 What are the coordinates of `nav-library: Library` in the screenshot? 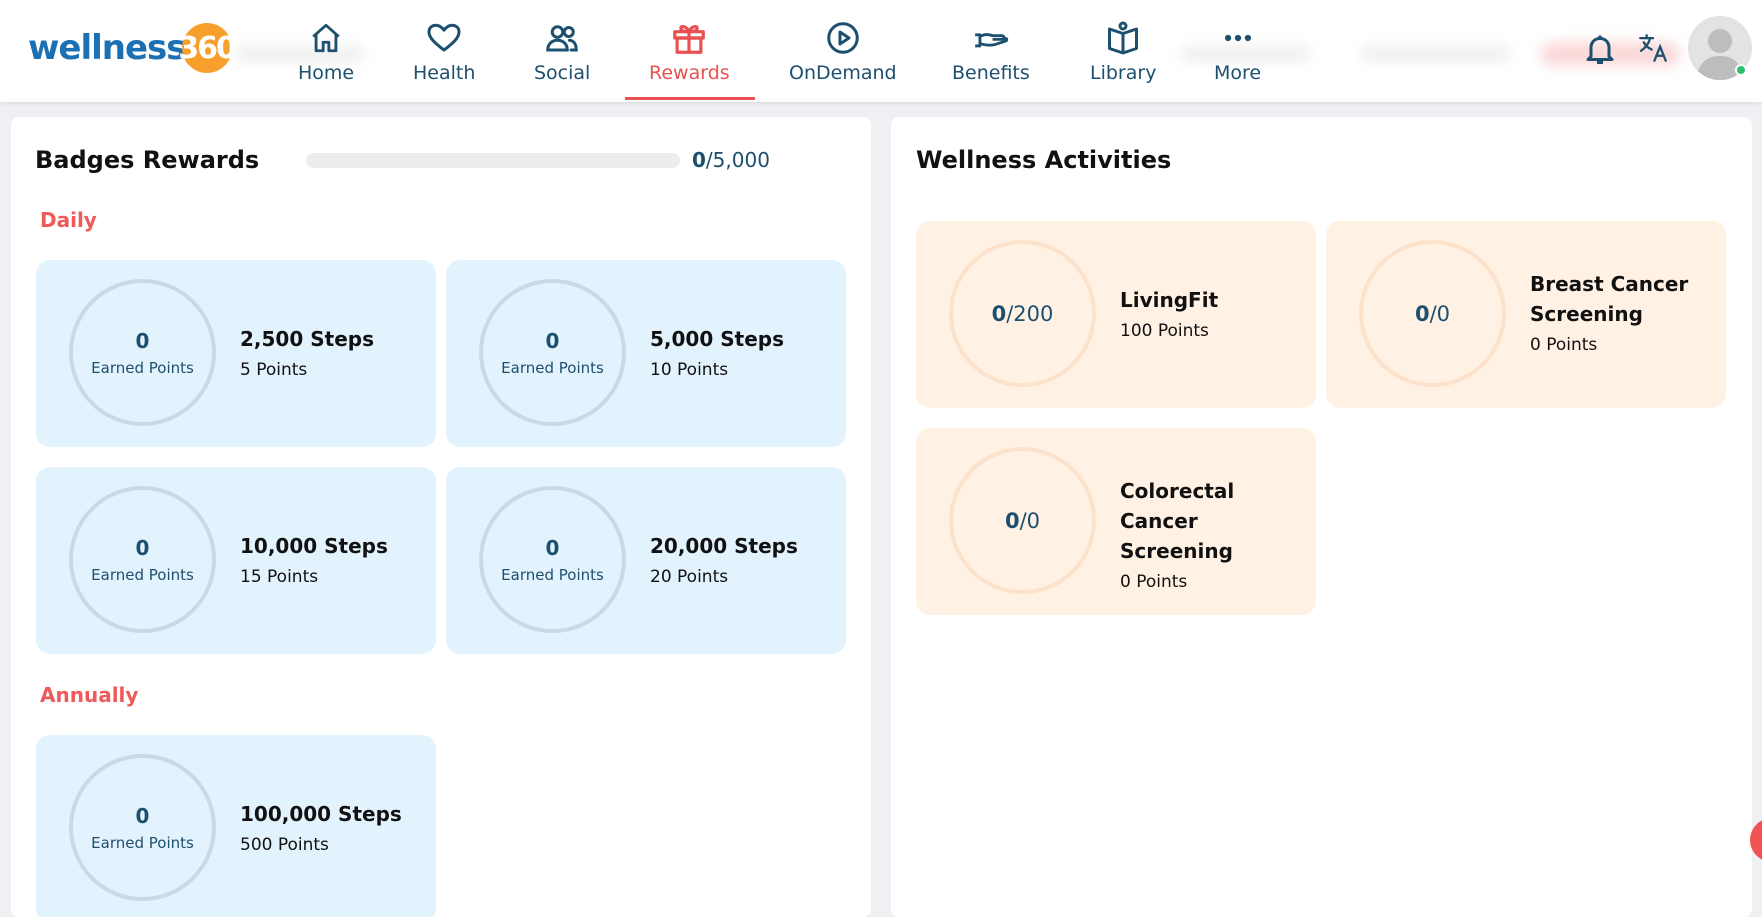 It's located at (1123, 58).